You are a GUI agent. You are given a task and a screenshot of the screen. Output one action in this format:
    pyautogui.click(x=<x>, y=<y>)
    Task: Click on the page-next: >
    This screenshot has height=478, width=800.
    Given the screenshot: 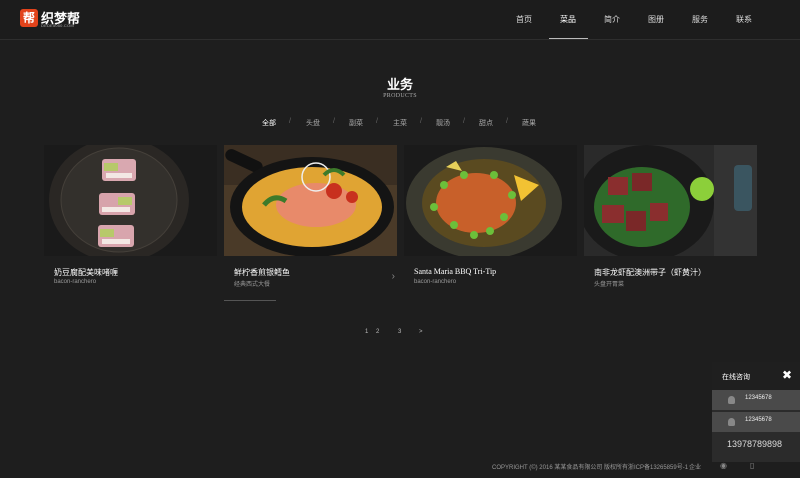 What is the action you would take?
    pyautogui.click(x=421, y=332)
    